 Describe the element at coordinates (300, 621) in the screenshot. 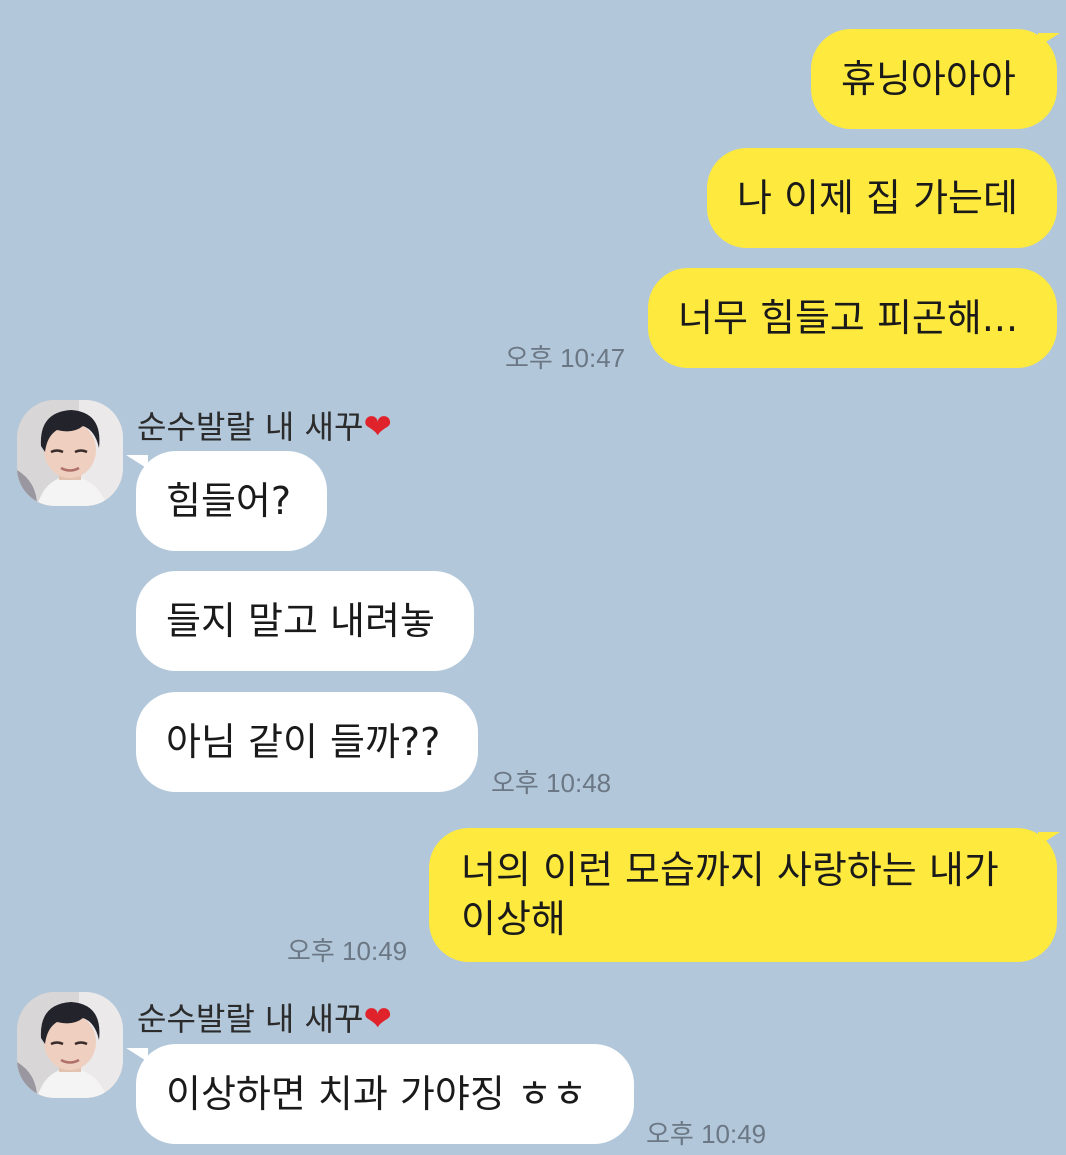

I see `message-text: 들지 말고 내려놓` at that location.